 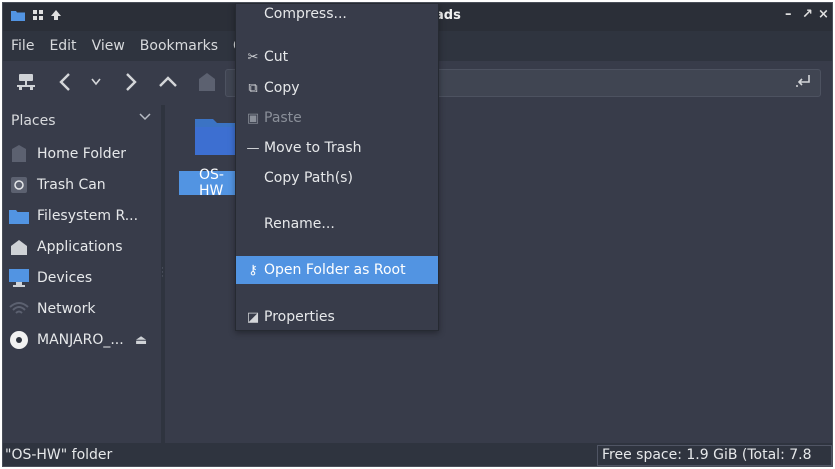 I want to click on menu-item-label: Open Folder as Root, so click(x=335, y=270).